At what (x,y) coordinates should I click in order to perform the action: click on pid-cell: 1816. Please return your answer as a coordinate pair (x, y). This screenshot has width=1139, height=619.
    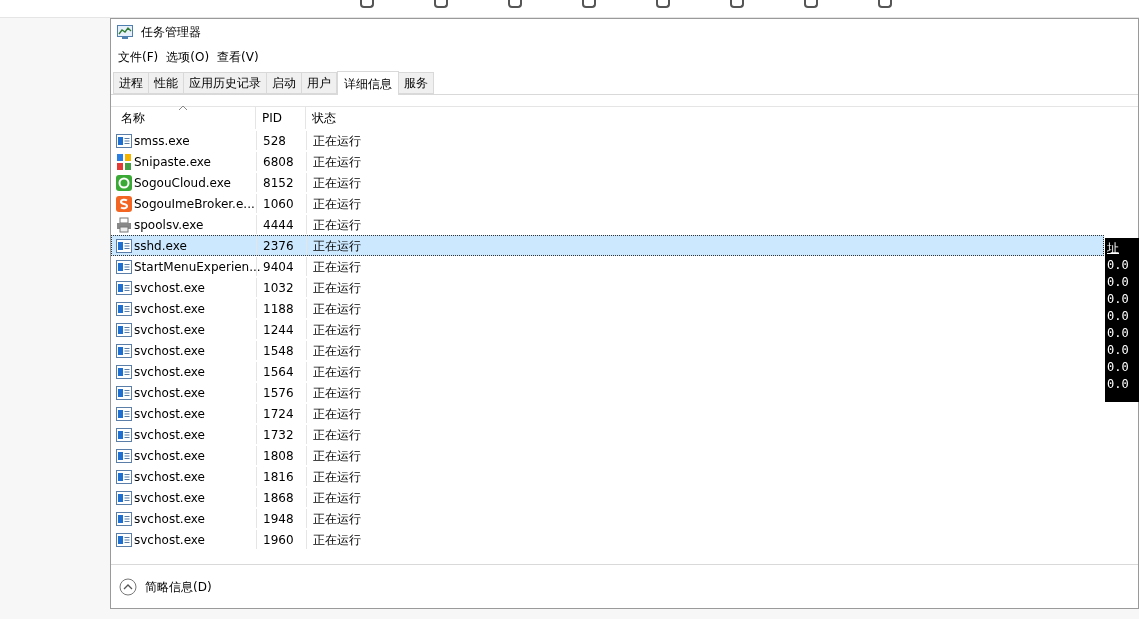
    Looking at the image, I should click on (282, 476).